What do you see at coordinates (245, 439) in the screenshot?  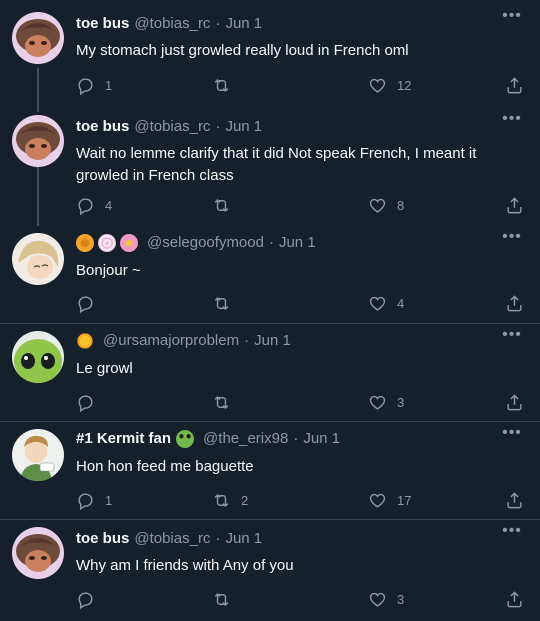 I see `username: @the_erix98` at bounding box center [245, 439].